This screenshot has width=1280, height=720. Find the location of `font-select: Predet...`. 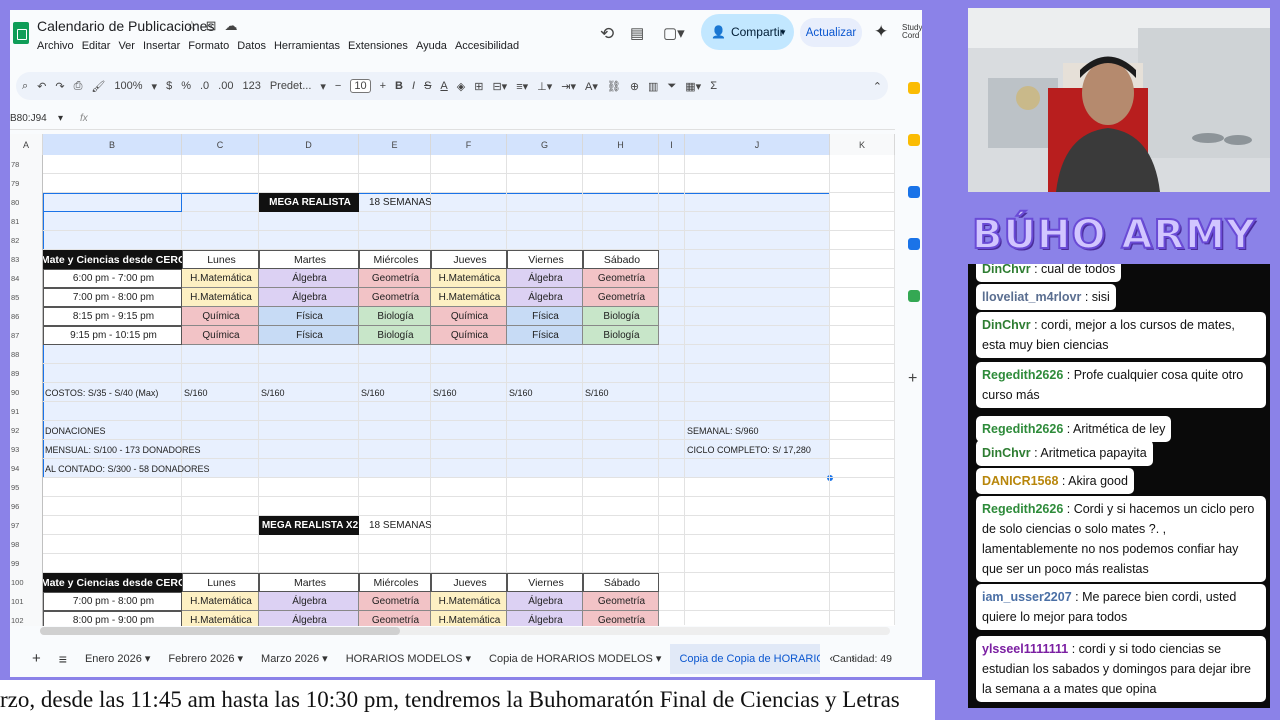

font-select: Predet... is located at coordinates (291, 86).